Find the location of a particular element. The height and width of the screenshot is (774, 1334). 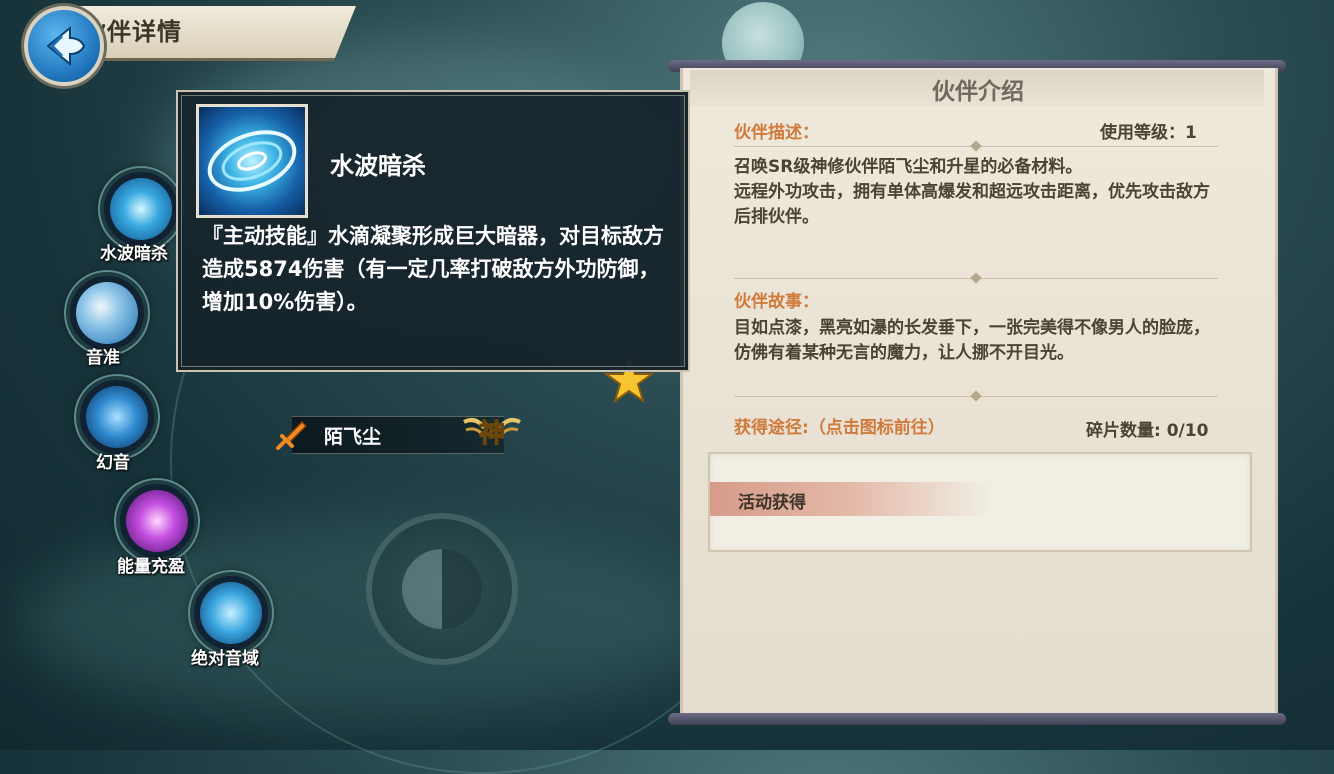

skill-label-pitch: 音准 is located at coordinates (103, 358).